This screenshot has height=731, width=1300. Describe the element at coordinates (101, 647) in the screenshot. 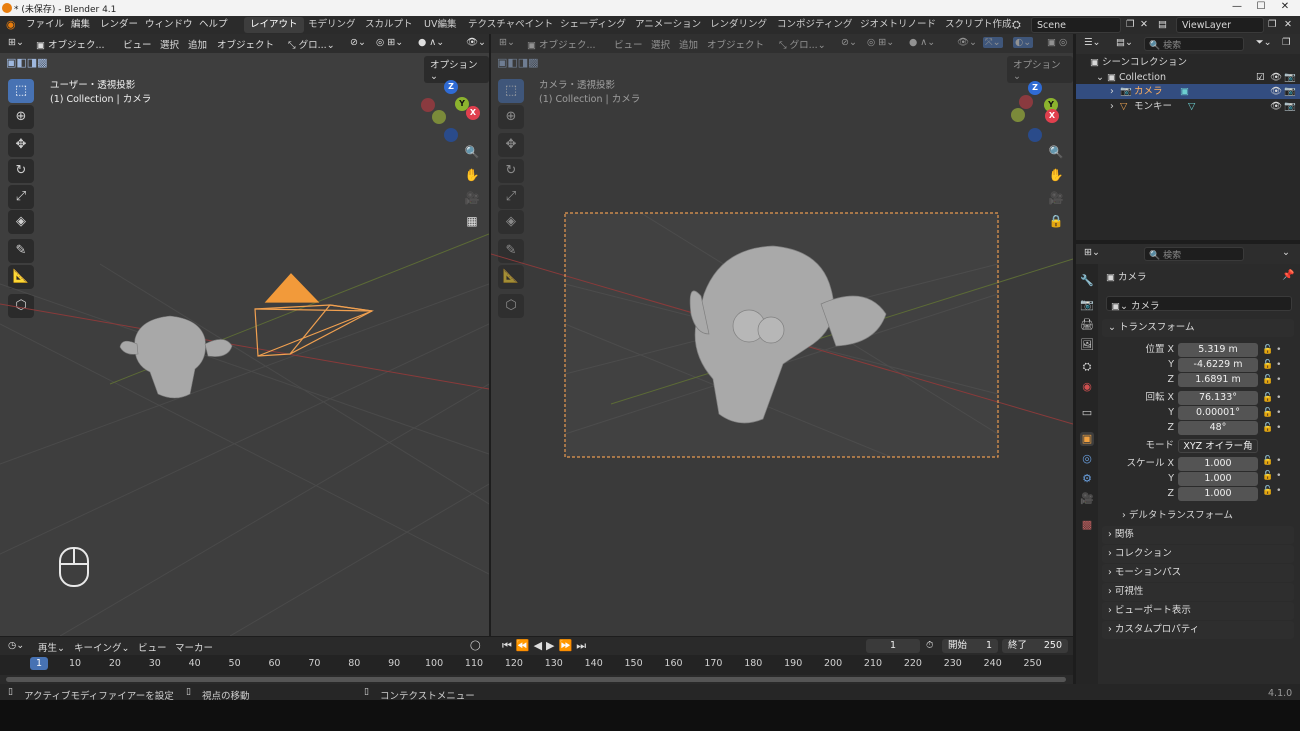

I see `menu-keying: キーイング⌄` at that location.